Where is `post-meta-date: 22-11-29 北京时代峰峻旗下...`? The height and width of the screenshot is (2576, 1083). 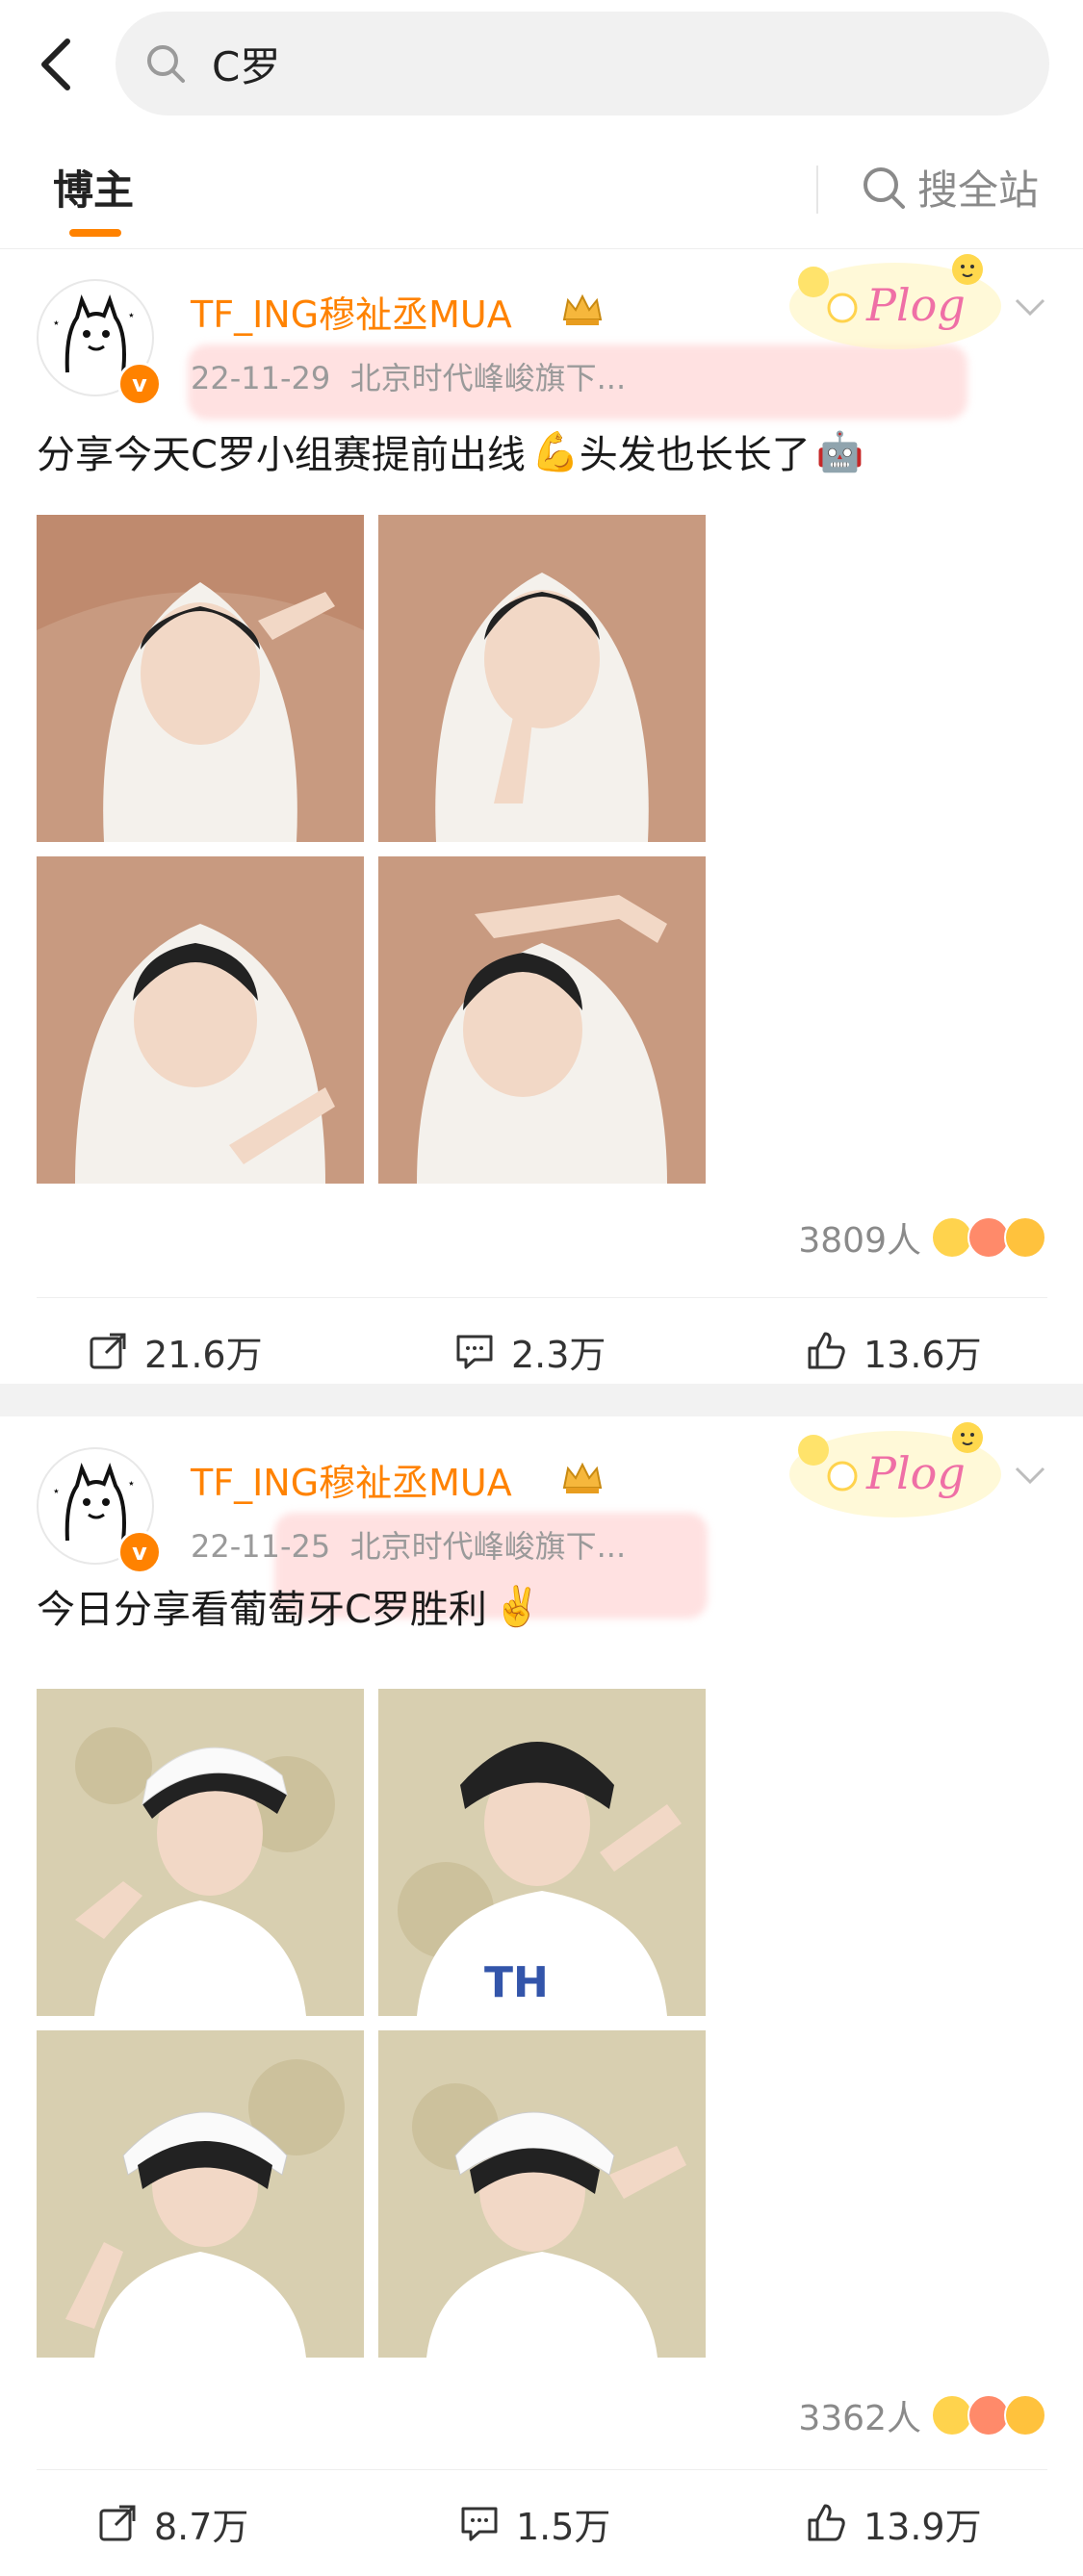
post-meta-date: 22-11-29 北京时代峰峻旗下... is located at coordinates (409, 378).